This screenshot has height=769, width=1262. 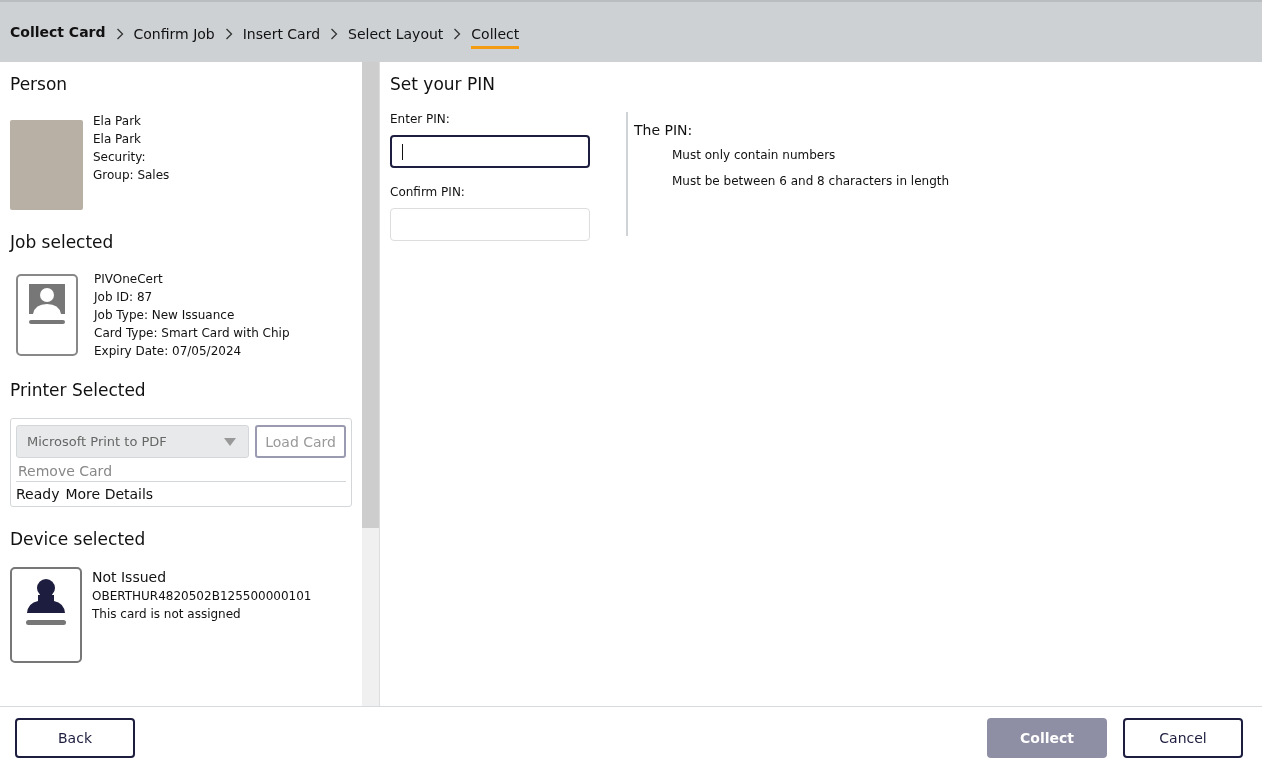 What do you see at coordinates (443, 84) in the screenshot?
I see `section-heading: Set your PIN` at bounding box center [443, 84].